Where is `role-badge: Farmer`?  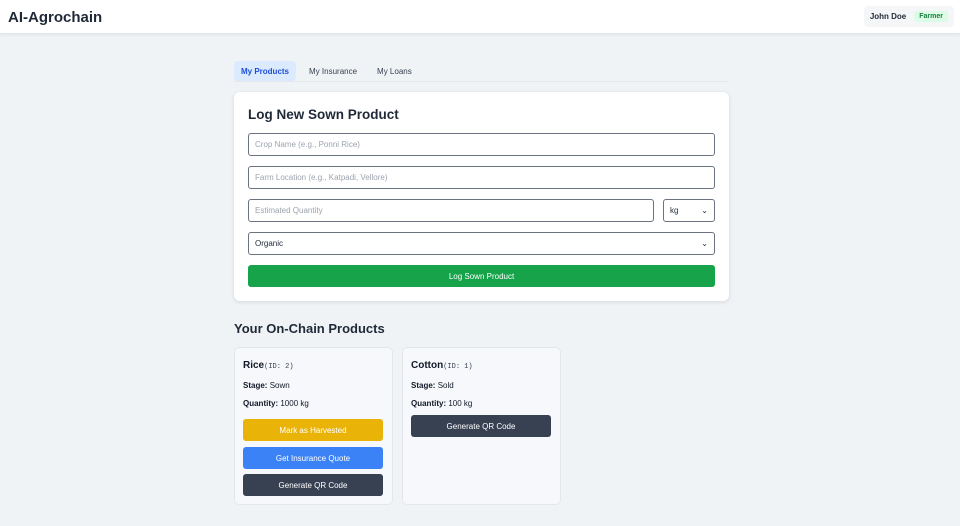
role-badge: Farmer is located at coordinates (931, 16).